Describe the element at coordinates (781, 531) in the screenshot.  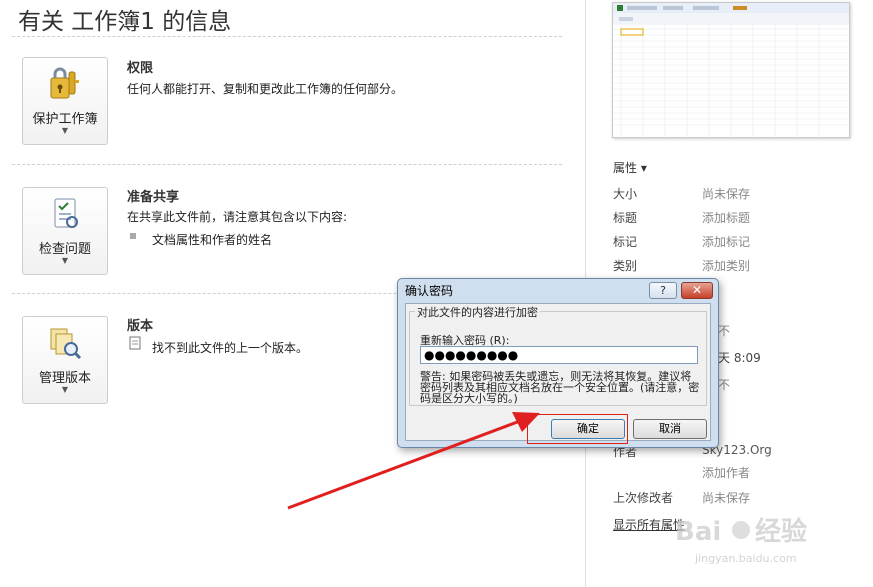
I see `svg-text: 经验` at that location.